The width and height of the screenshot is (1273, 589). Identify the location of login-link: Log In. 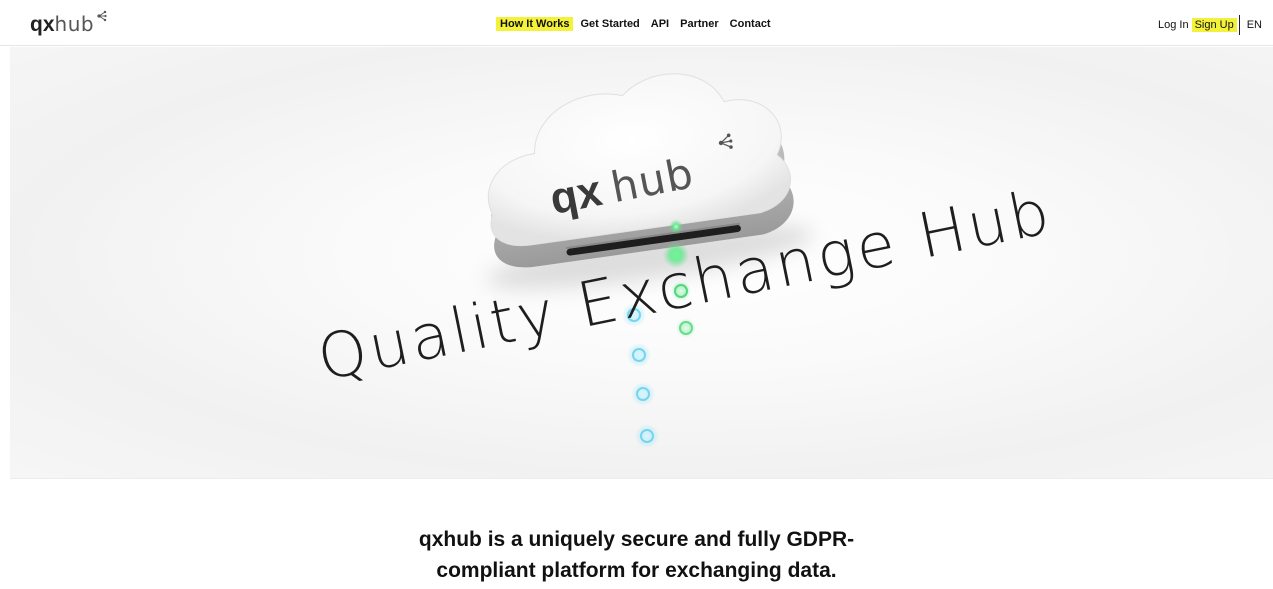
(1173, 25).